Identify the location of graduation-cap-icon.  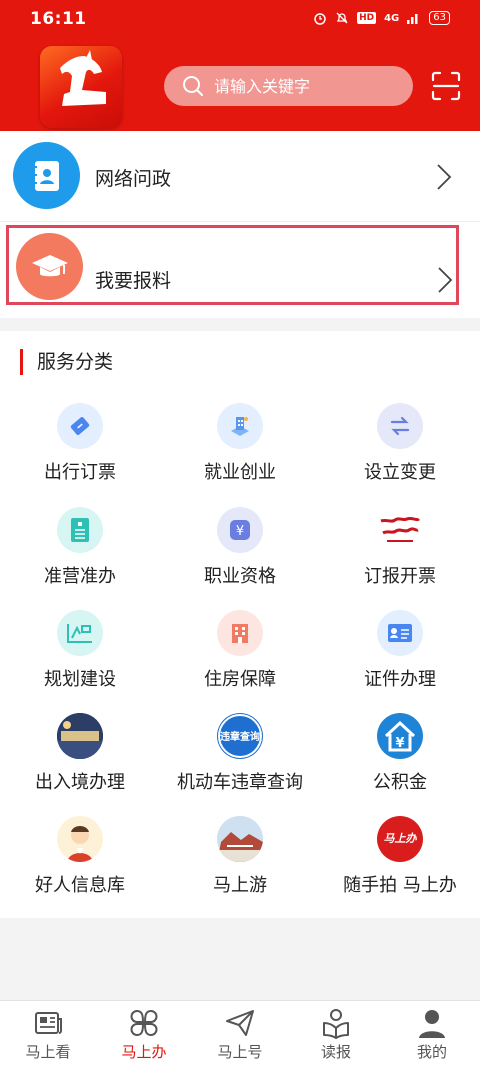
(49, 266).